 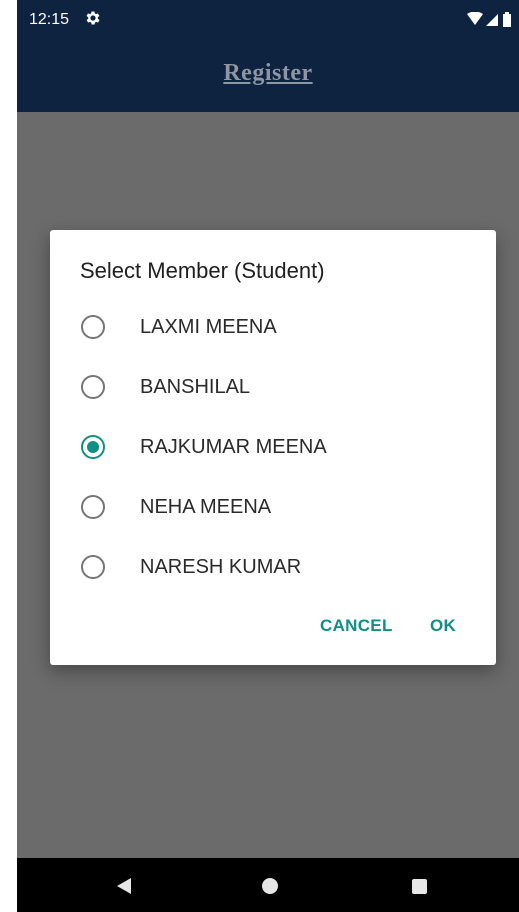 What do you see at coordinates (273, 387) in the screenshot?
I see `option-banshilal: BANSHILAL` at bounding box center [273, 387].